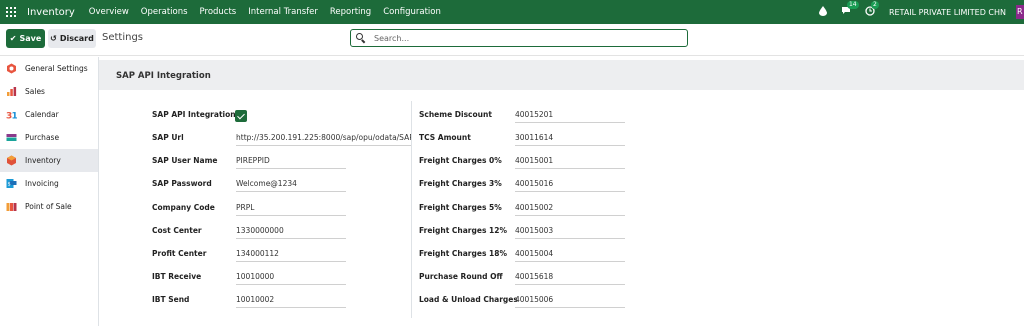 This screenshot has height=326, width=1024. I want to click on field-label-company-code: Company Code, so click(183, 207).